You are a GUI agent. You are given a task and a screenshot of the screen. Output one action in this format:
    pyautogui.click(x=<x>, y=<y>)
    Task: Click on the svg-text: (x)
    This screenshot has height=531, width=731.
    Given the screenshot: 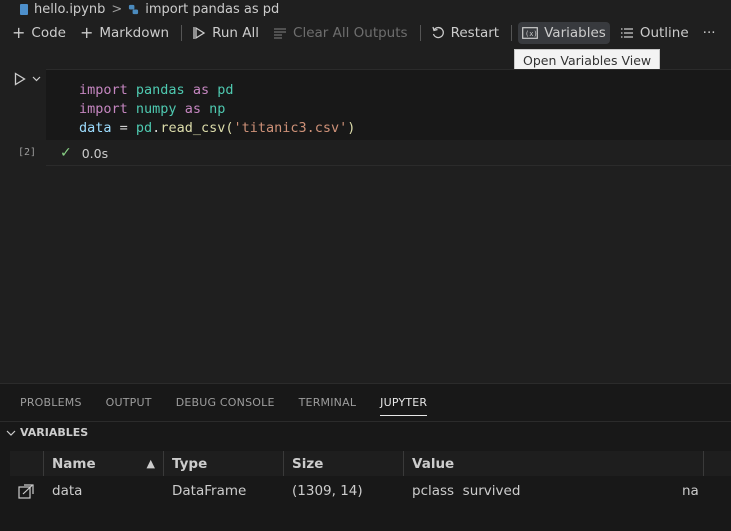 What is the action you would take?
    pyautogui.click(x=531, y=34)
    